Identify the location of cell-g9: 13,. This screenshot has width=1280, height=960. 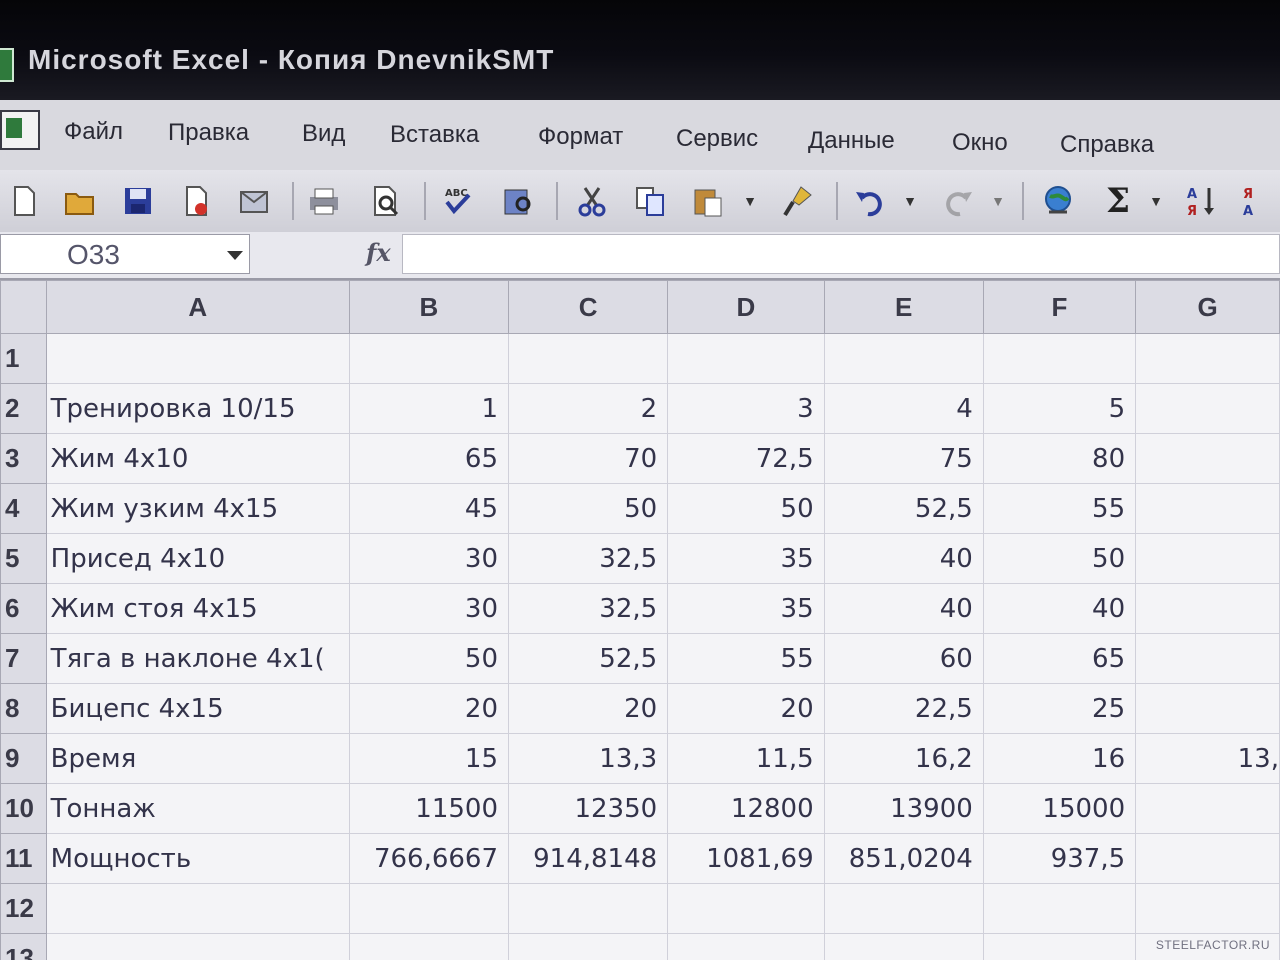
(1207, 758).